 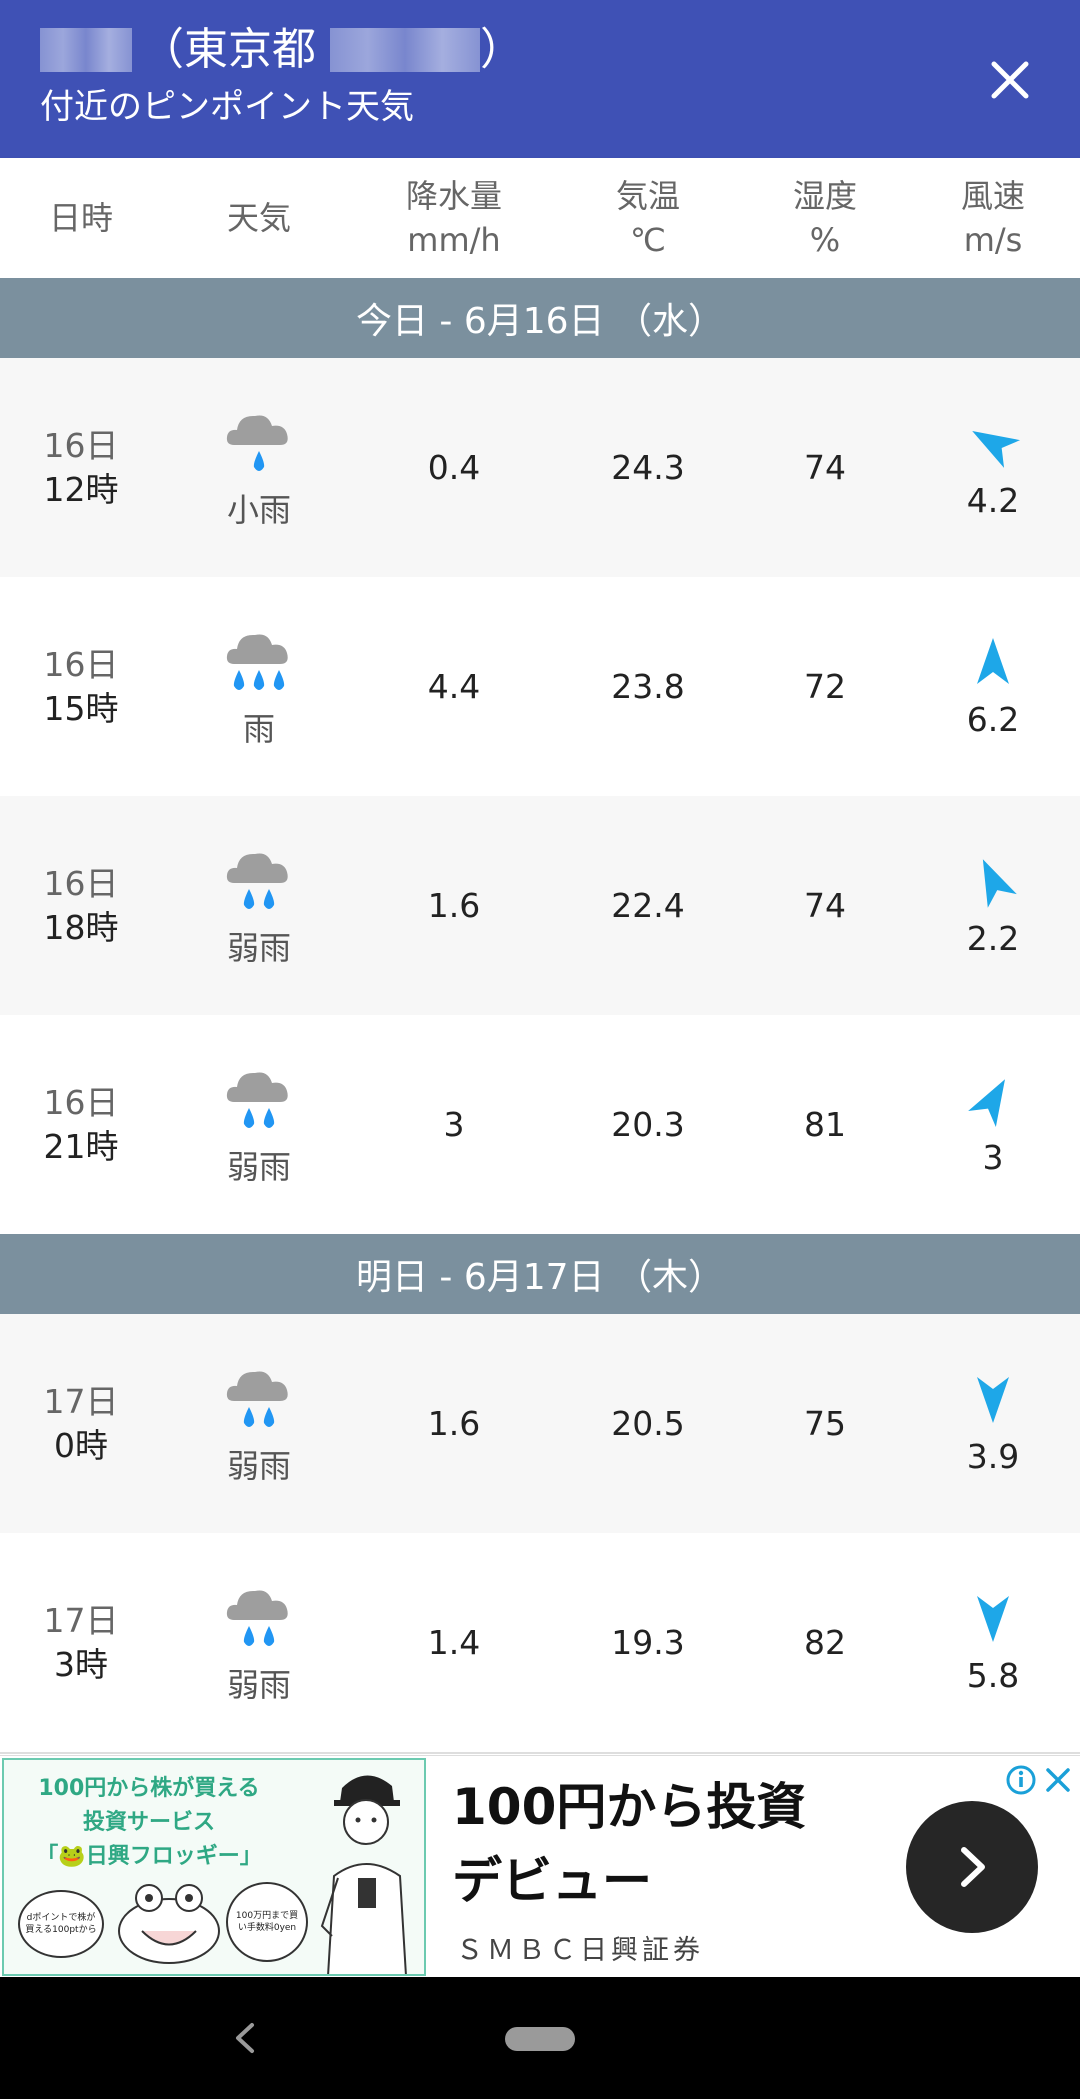 I want to click on ad-cta-button, so click(x=972, y=1867).